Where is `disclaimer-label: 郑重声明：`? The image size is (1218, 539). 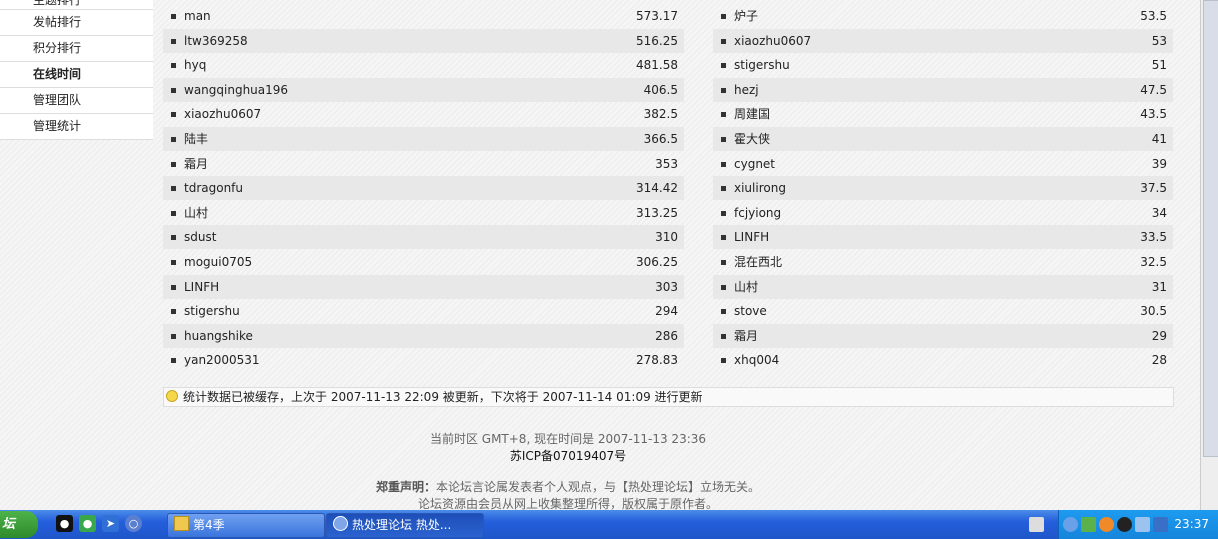
disclaimer-label: 郑重声明： is located at coordinates (405, 487).